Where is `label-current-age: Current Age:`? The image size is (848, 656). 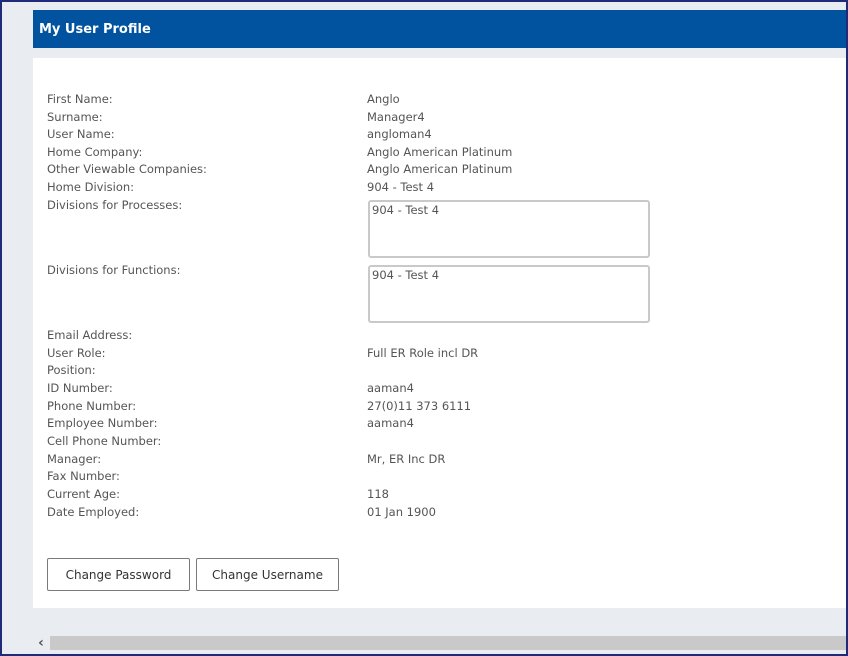 label-current-age: Current Age: is located at coordinates (83, 494).